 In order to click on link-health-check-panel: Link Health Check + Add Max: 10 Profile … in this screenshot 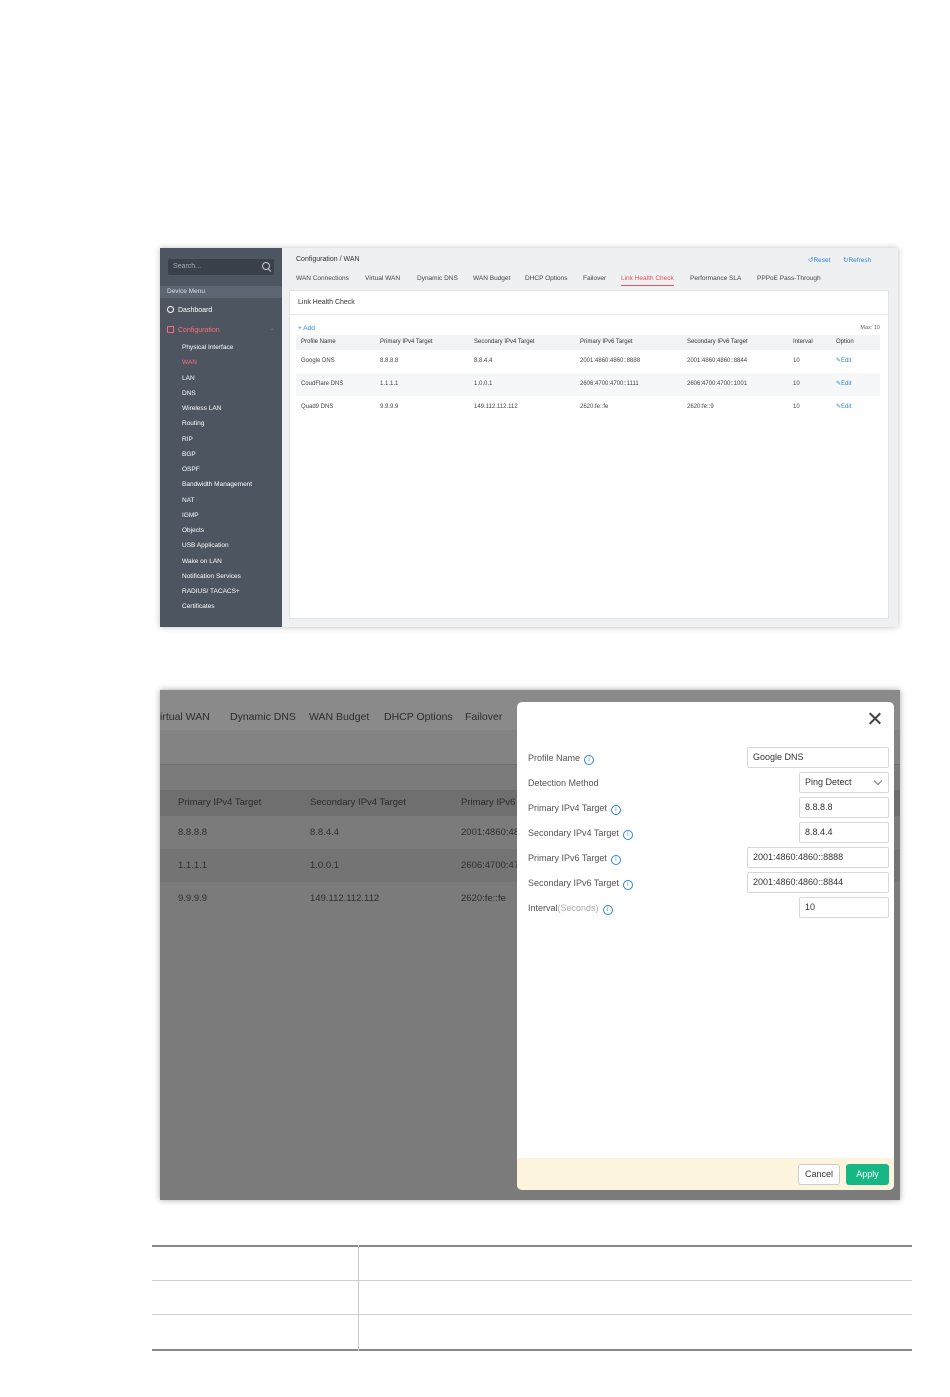, I will do `click(589, 454)`.